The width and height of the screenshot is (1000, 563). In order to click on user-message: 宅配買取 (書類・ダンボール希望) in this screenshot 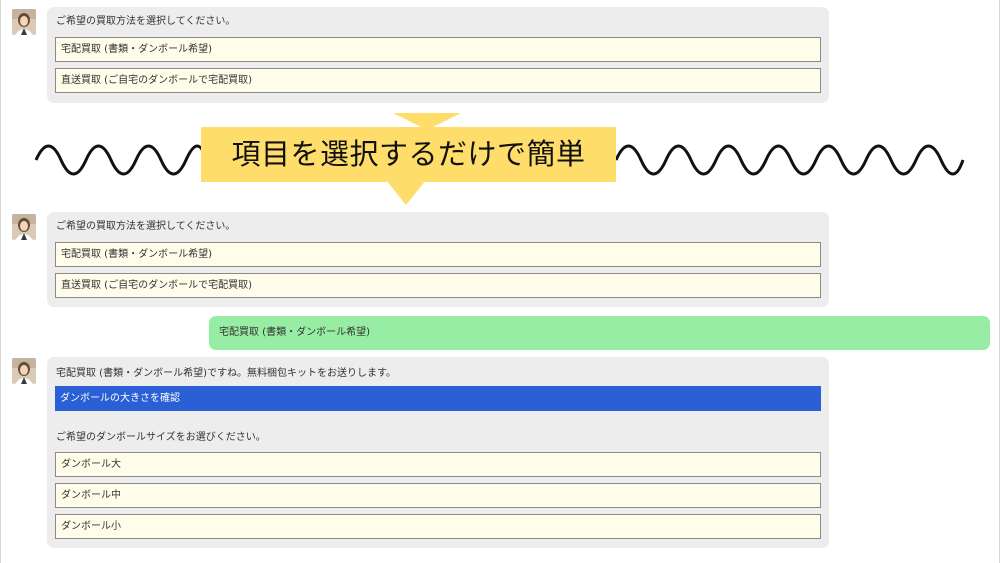, I will do `click(599, 333)`.